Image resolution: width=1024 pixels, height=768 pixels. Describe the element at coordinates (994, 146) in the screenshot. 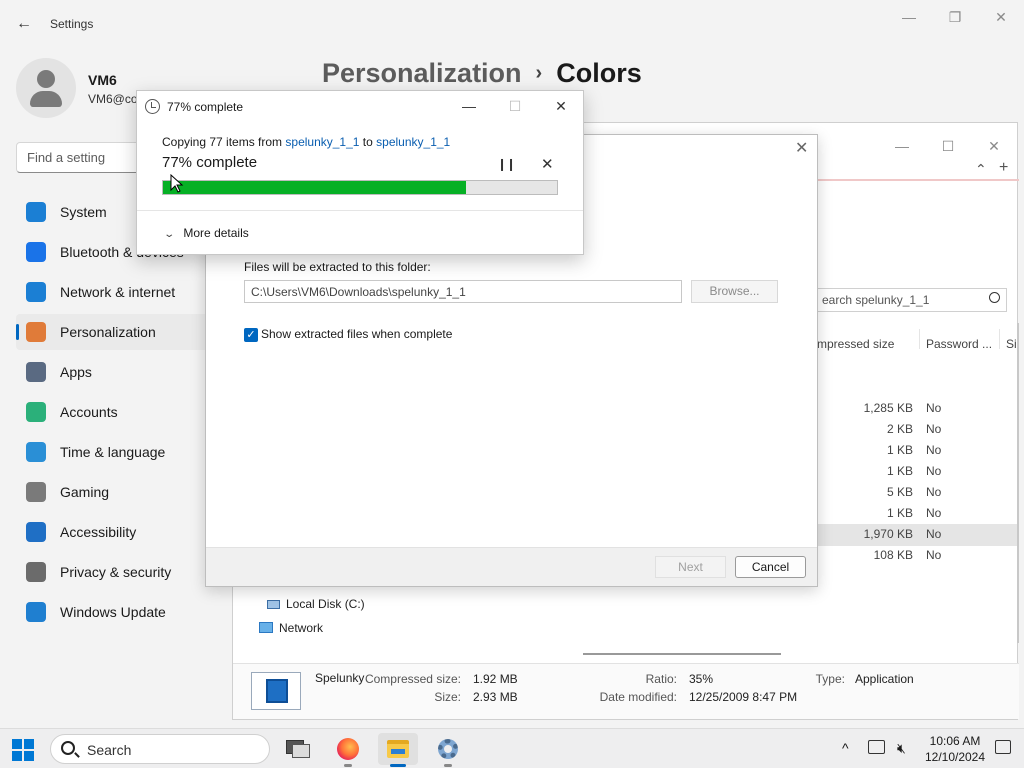

I see `explorer-close-icon: ✕` at that location.